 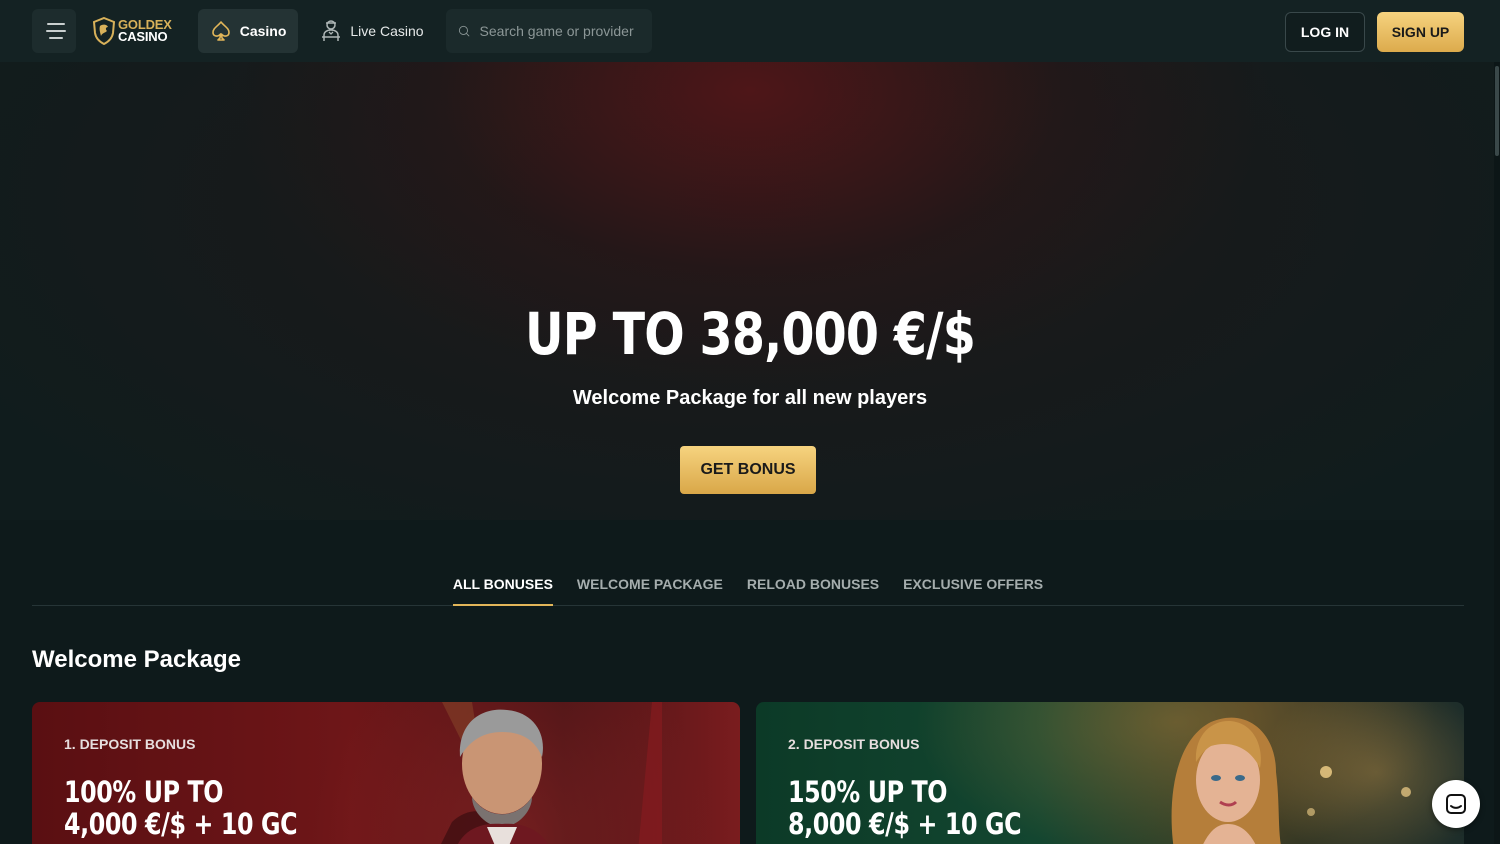 I want to click on search-box, so click(x=548, y=31).